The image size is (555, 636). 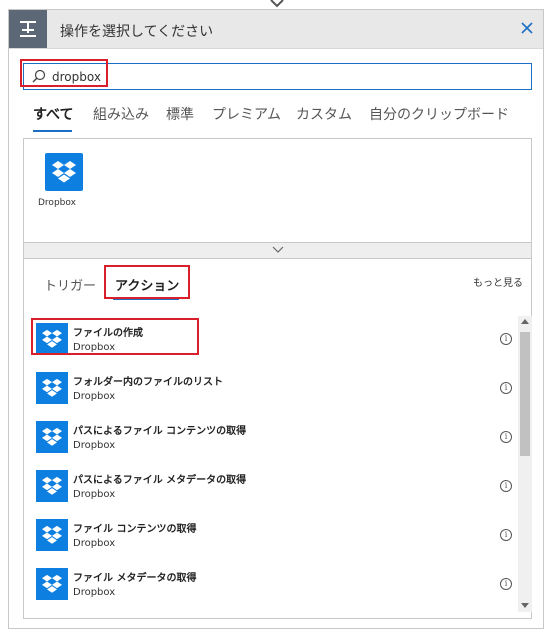 What do you see at coordinates (527, 28) in the screenshot?
I see `close-icon` at bounding box center [527, 28].